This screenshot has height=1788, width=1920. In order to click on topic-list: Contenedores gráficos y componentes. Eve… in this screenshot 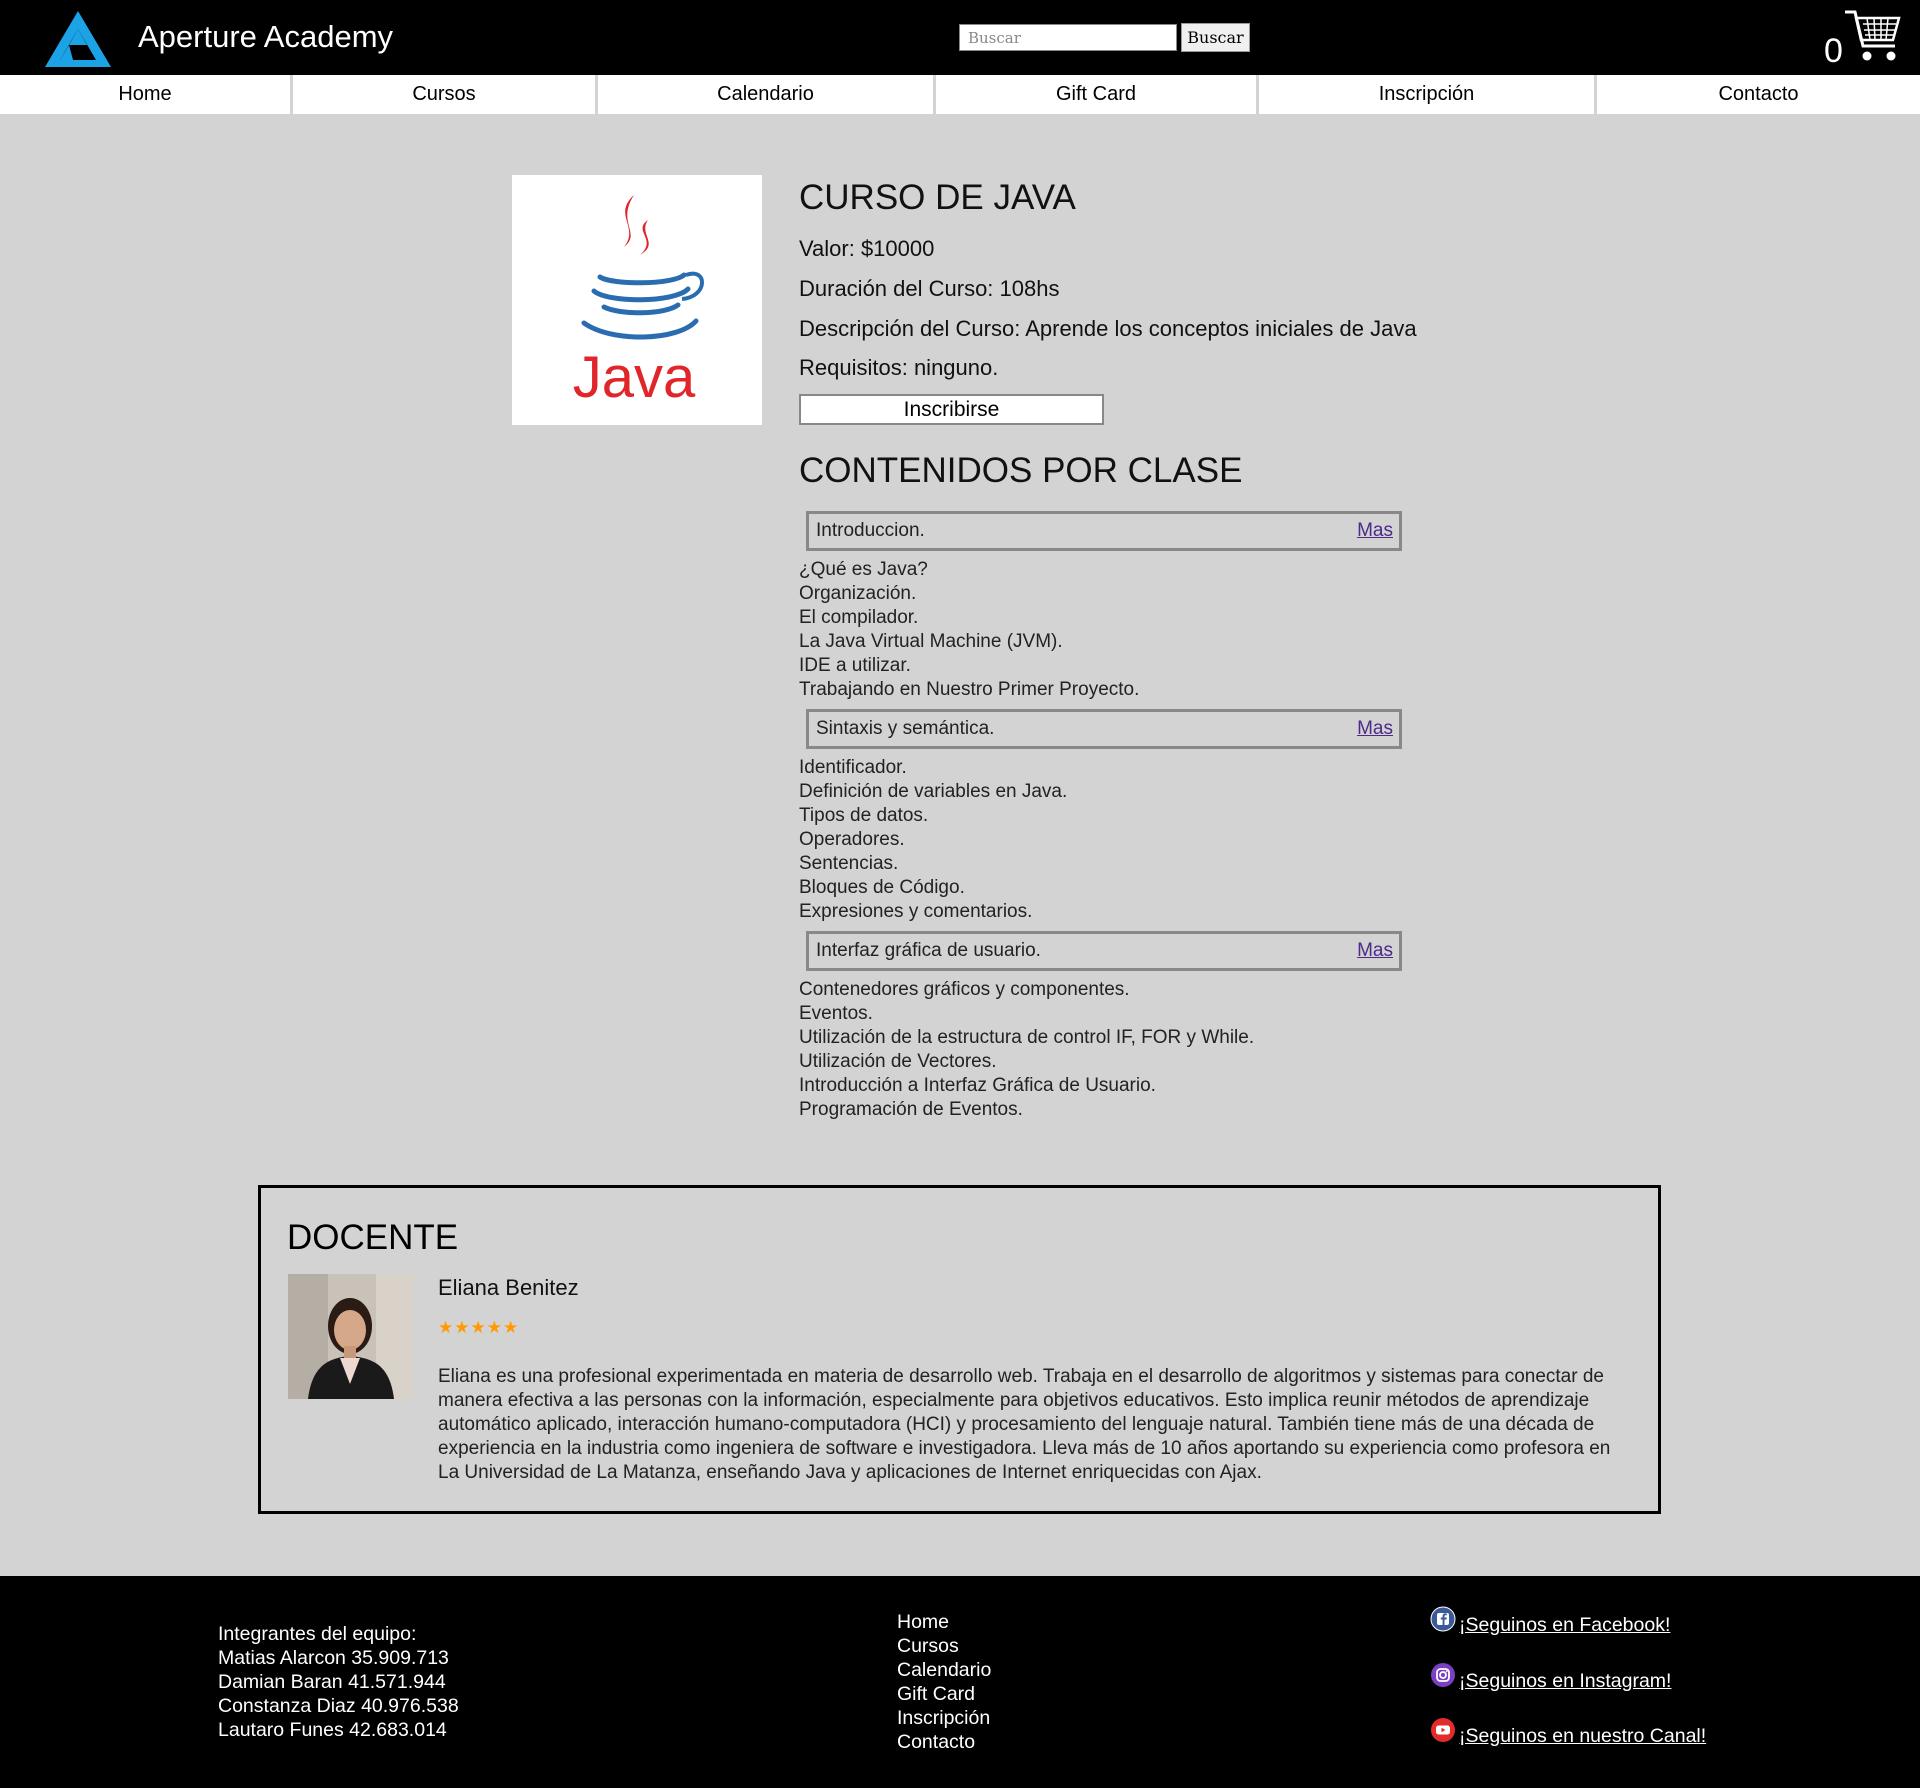, I will do `click(1026, 1050)`.